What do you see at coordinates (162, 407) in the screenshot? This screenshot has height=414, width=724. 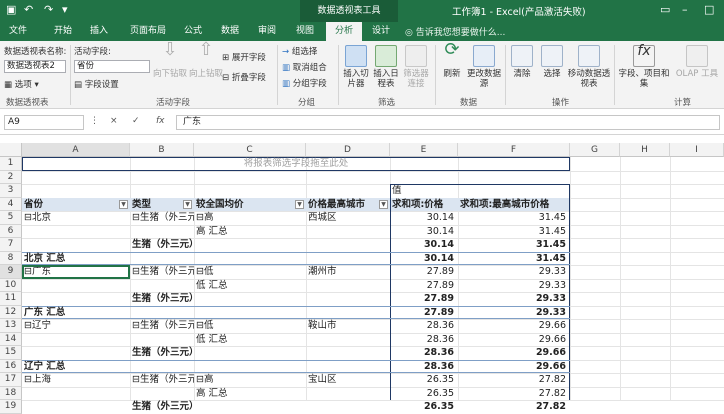 I see `pivot-cell: 生猪（外三元）汇总` at bounding box center [162, 407].